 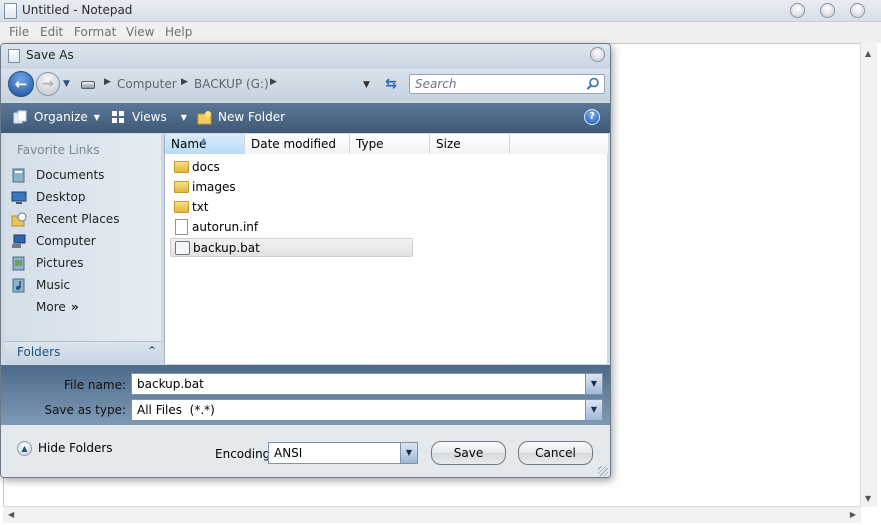 I want to click on column-header-size: Size, so click(x=470, y=144).